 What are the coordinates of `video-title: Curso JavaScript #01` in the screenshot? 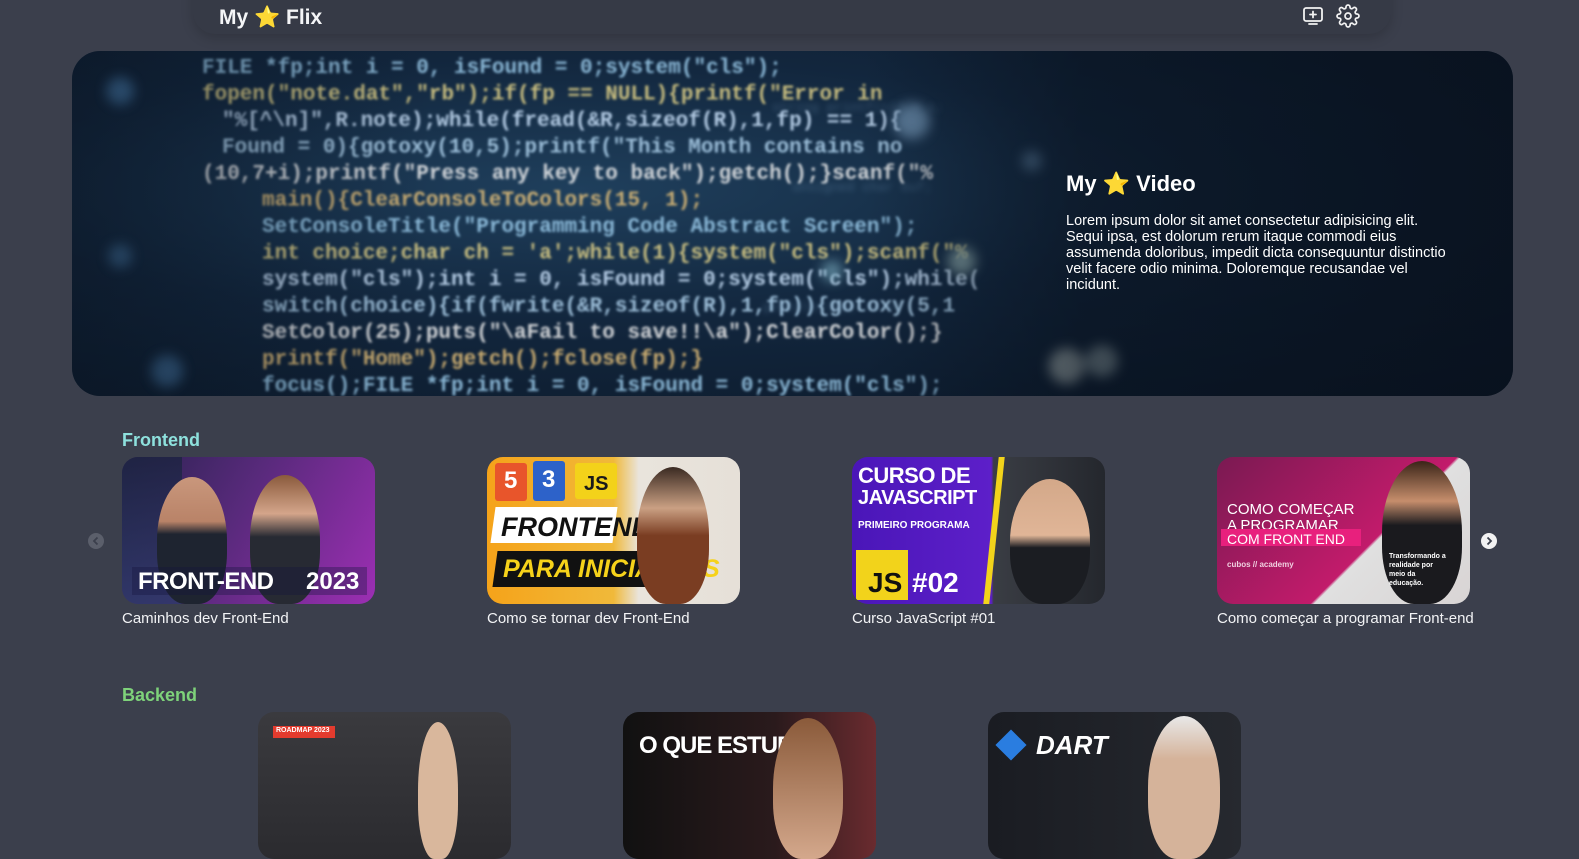 It's located at (978, 618).